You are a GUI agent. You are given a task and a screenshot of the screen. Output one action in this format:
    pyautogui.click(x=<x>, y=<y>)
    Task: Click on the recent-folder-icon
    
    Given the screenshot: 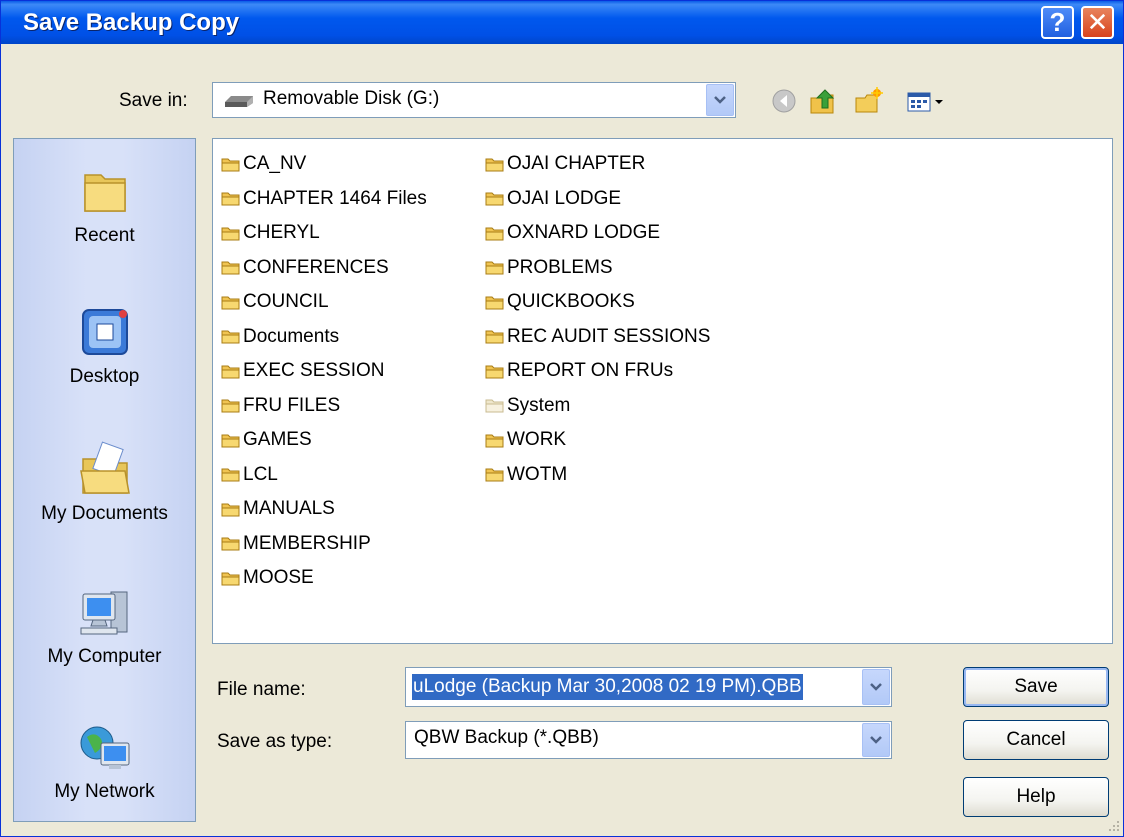 What is the action you would take?
    pyautogui.click(x=104, y=193)
    